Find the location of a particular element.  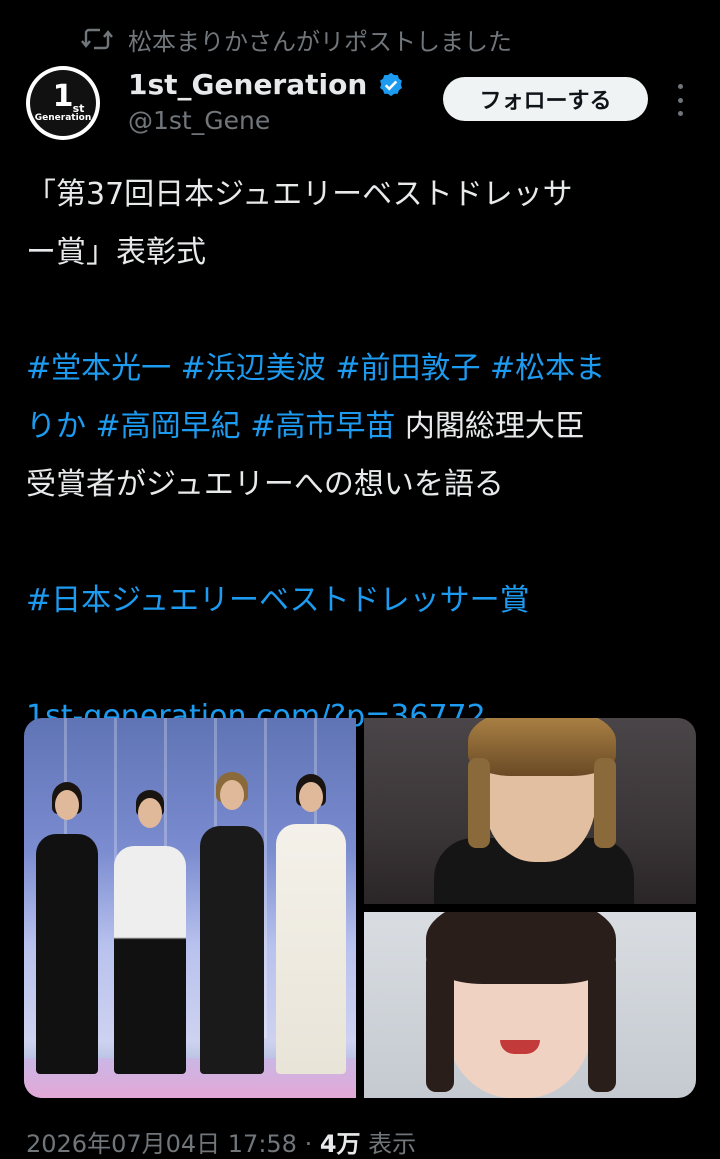

avatar-logo: 1st Generation is located at coordinates (63, 103).